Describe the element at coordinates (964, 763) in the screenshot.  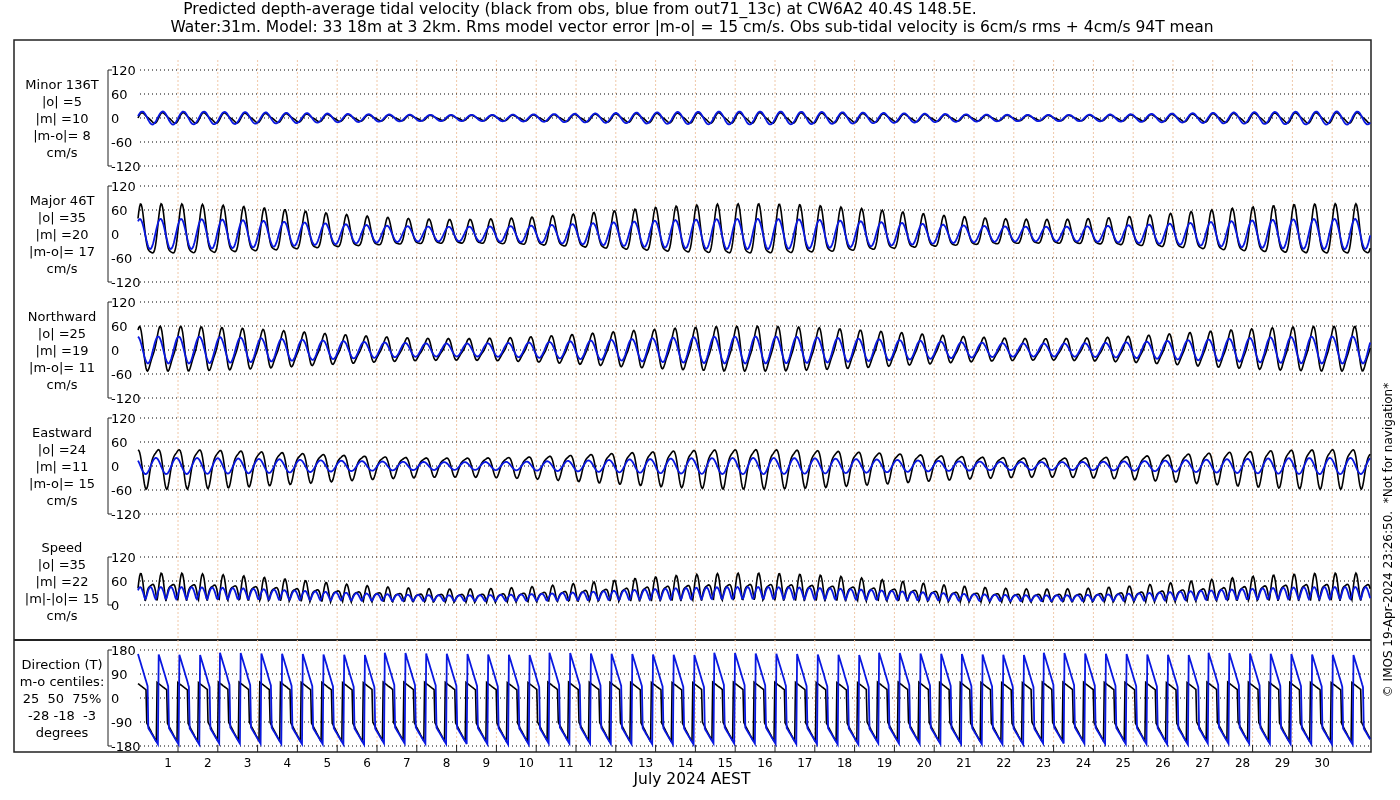
I see `day-label: 21` at that location.